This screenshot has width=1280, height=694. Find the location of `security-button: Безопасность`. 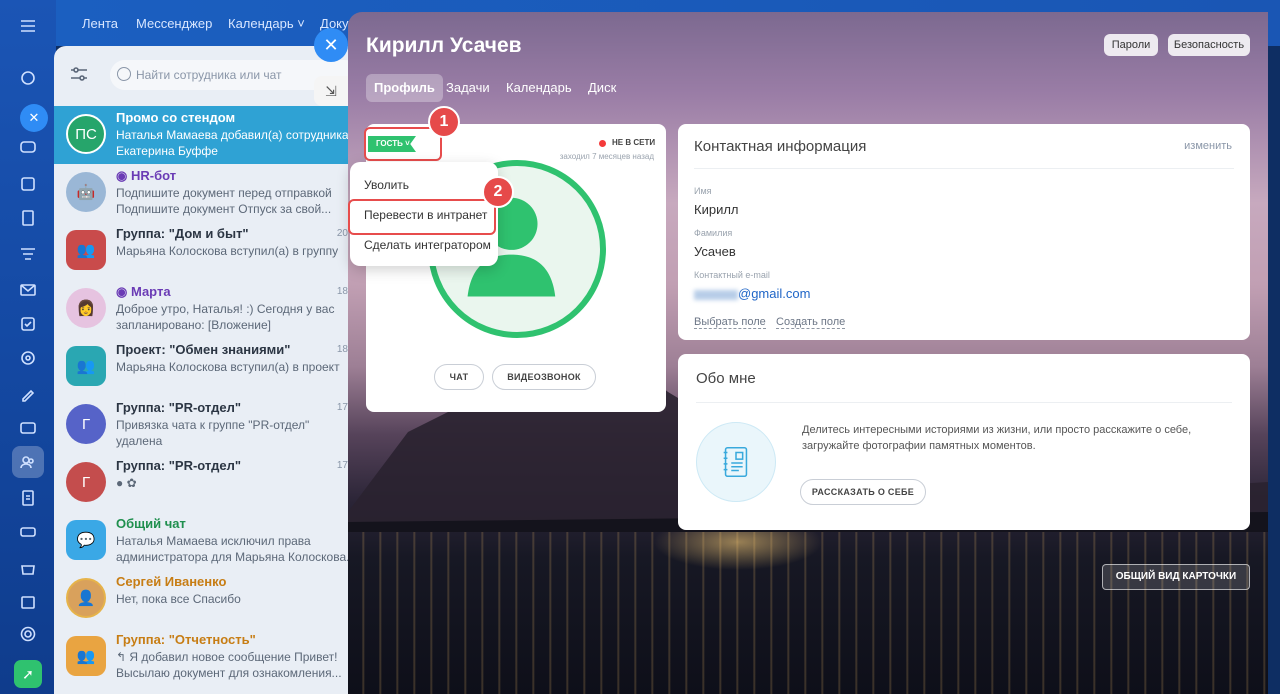

security-button: Безопасность is located at coordinates (1209, 45).